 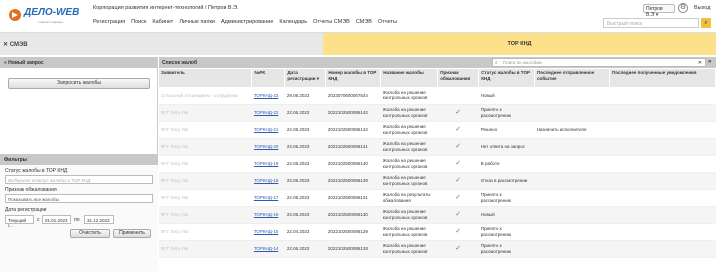 I want to click on date-to-input: 31.12.2023, so click(x=99, y=219).